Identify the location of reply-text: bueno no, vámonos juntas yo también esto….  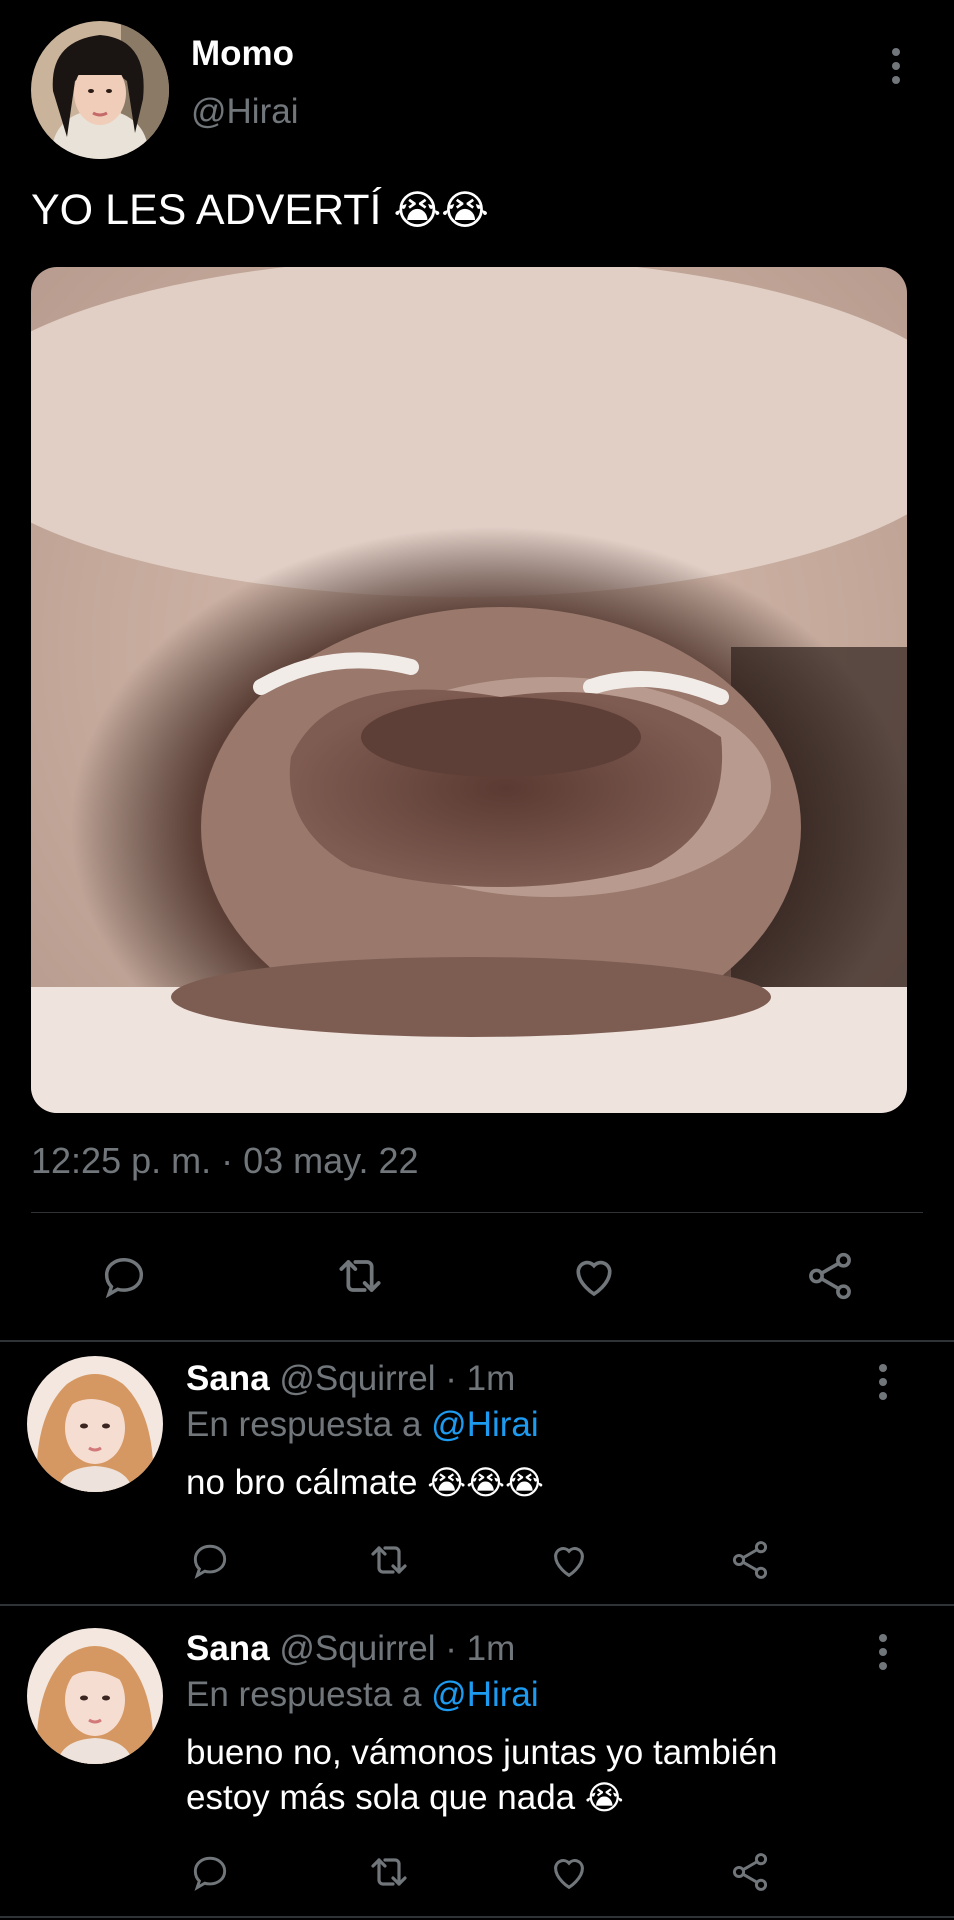
(516, 1775).